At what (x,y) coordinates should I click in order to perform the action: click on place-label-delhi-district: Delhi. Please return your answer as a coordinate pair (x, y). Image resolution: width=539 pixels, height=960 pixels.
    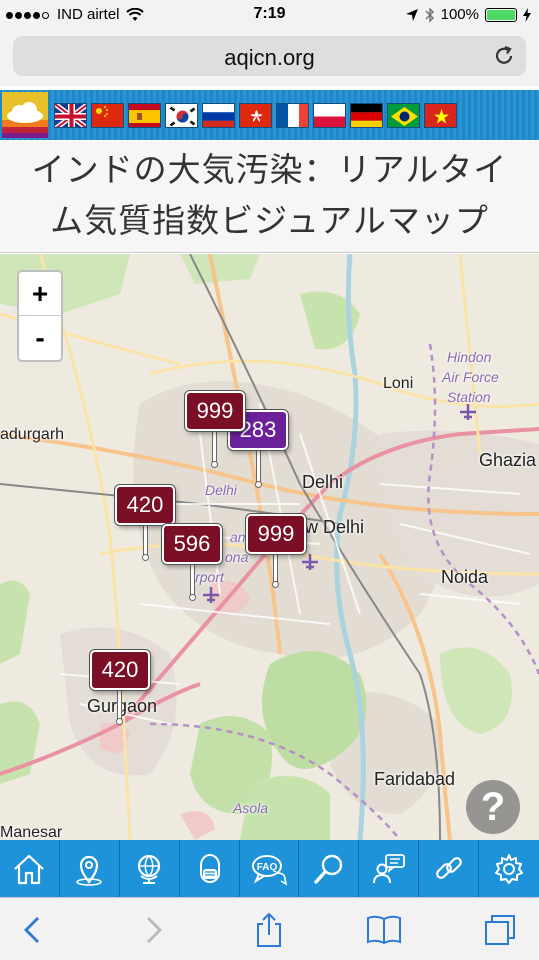
    Looking at the image, I should click on (221, 490).